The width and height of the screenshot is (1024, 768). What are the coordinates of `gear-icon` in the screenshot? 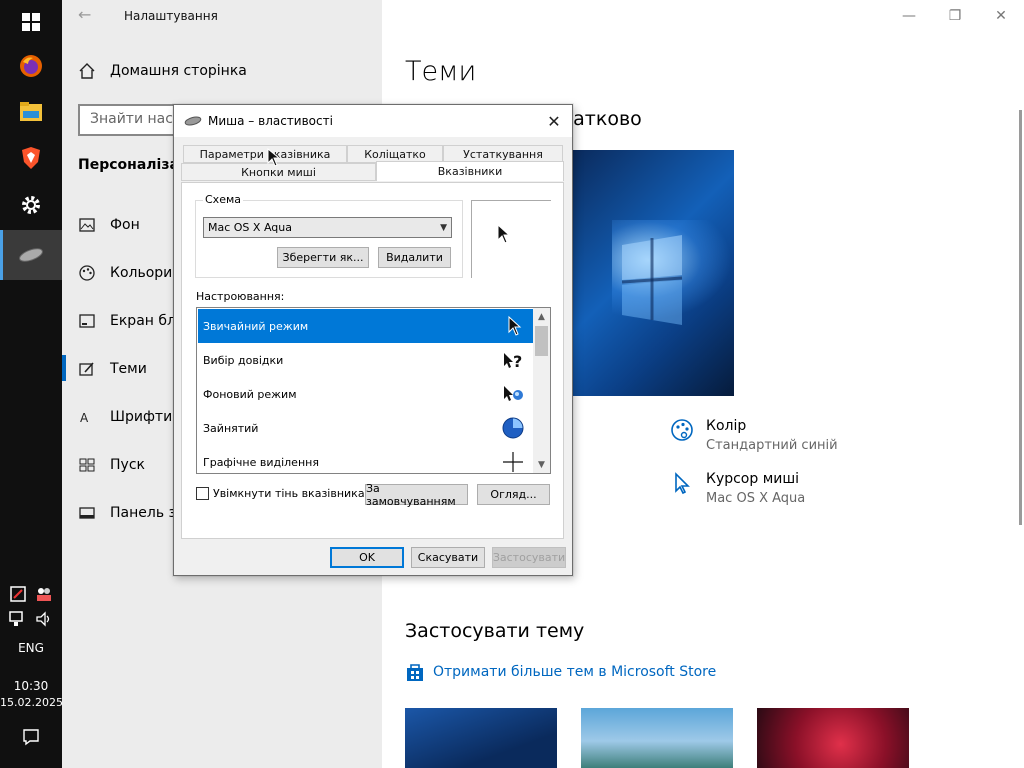 It's located at (31, 205).